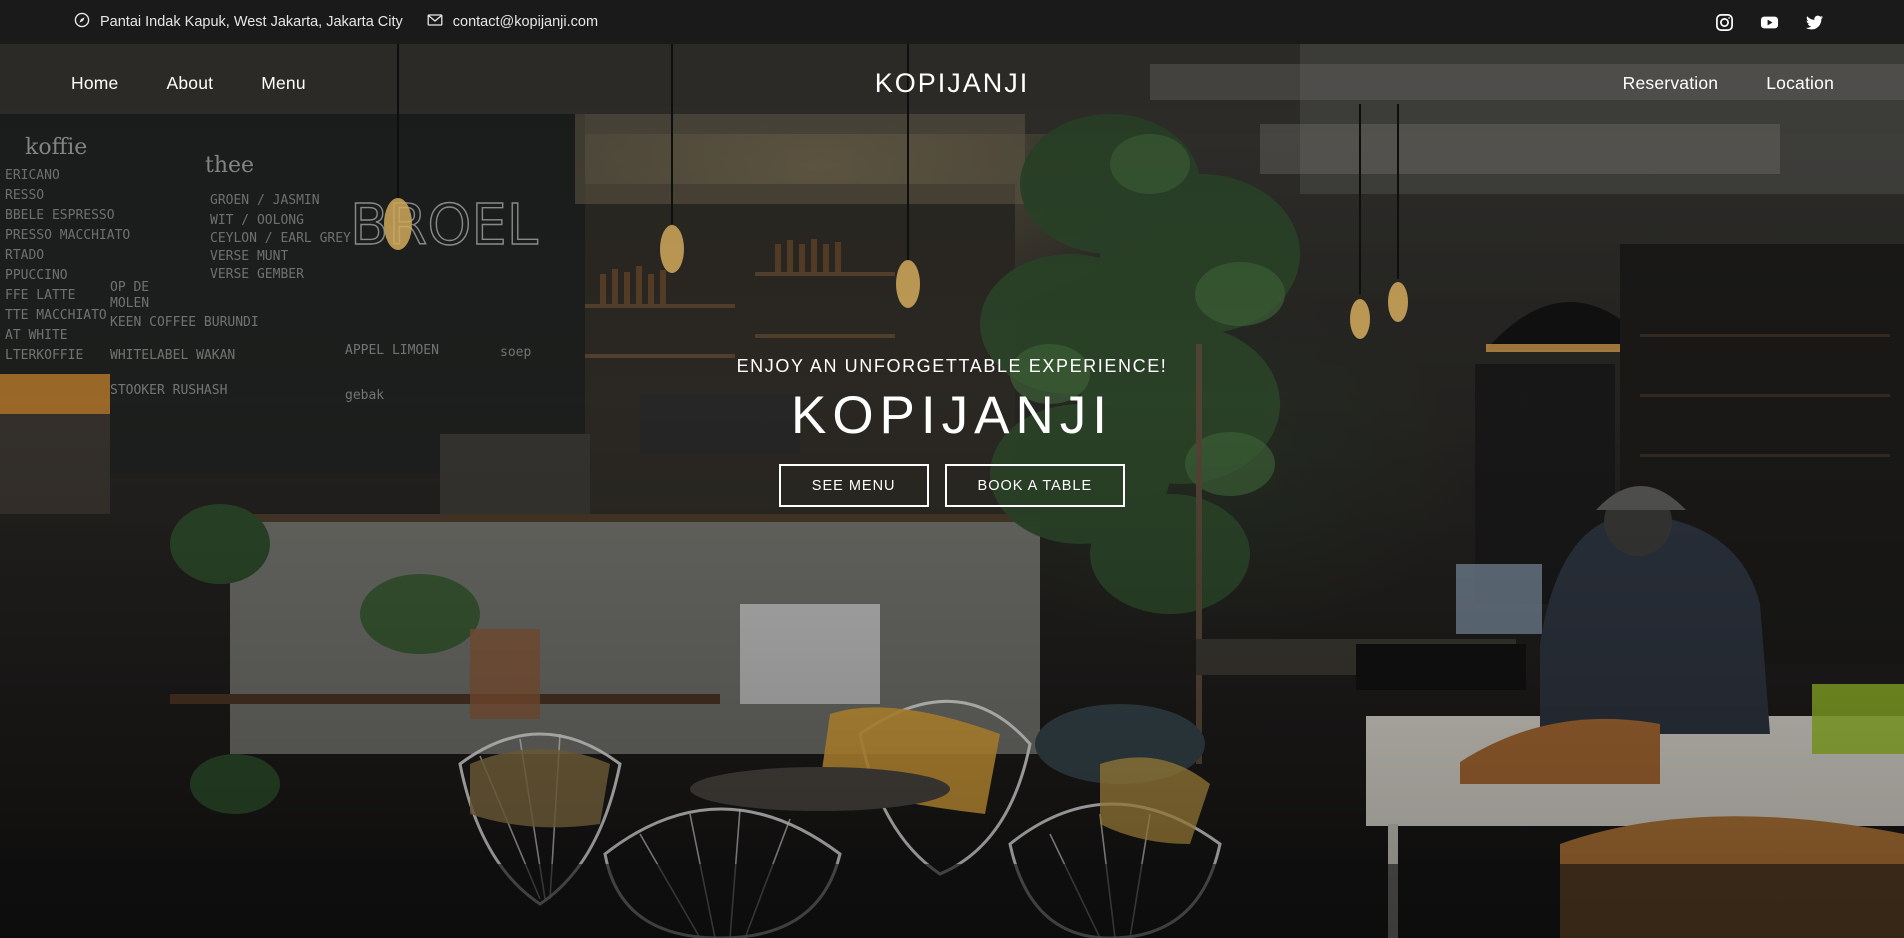 Image resolution: width=1904 pixels, height=938 pixels. Describe the element at coordinates (435, 22) in the screenshot. I see `envelope-icon` at that location.